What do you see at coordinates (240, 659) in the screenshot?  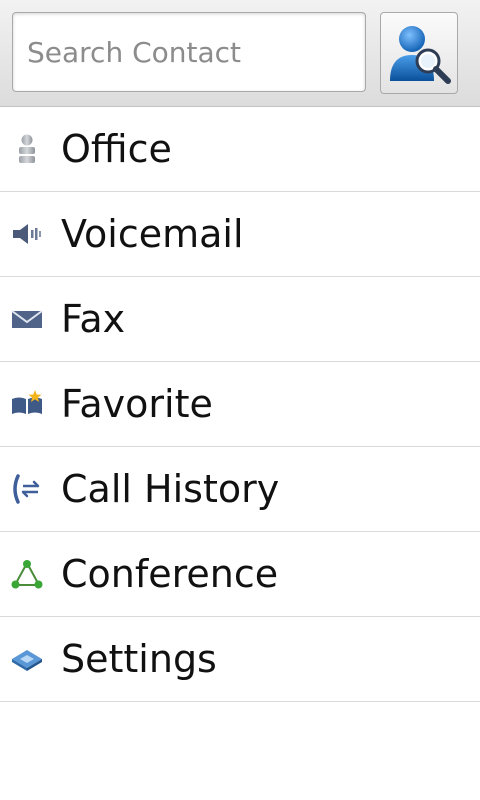 I see `menu-item-settings: Settings` at bounding box center [240, 659].